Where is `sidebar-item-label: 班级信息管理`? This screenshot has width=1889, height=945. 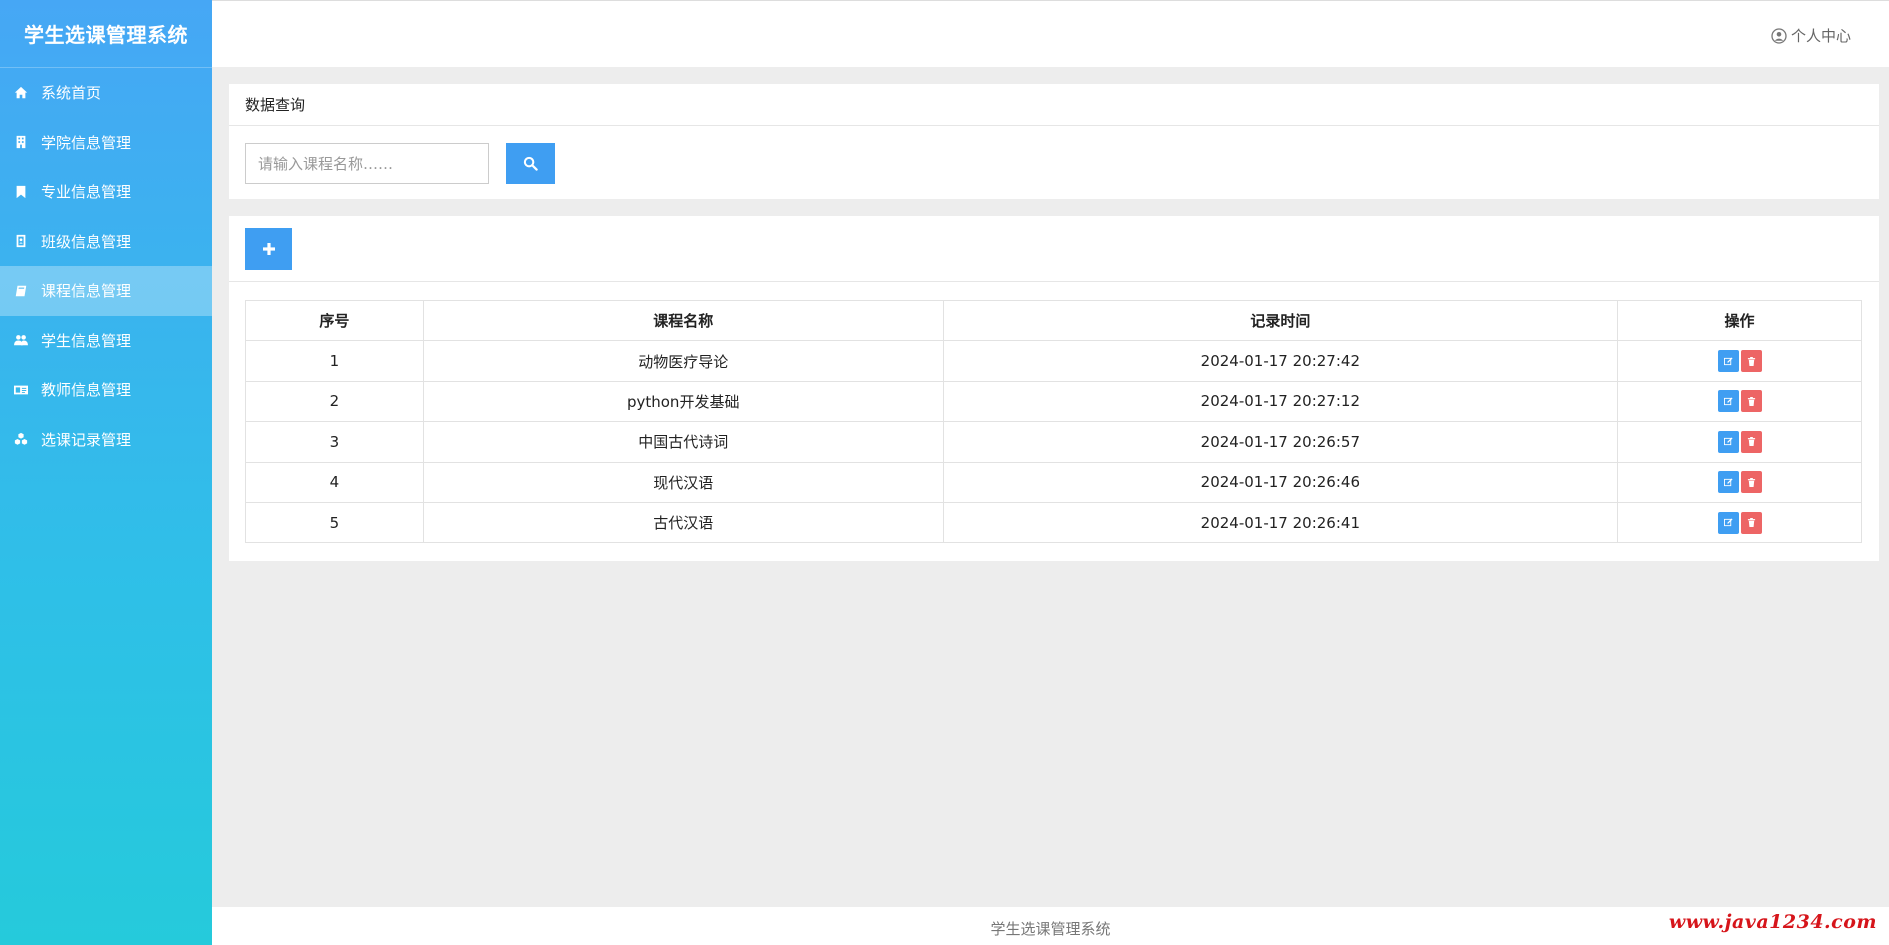 sidebar-item-label: 班级信息管理 is located at coordinates (86, 241).